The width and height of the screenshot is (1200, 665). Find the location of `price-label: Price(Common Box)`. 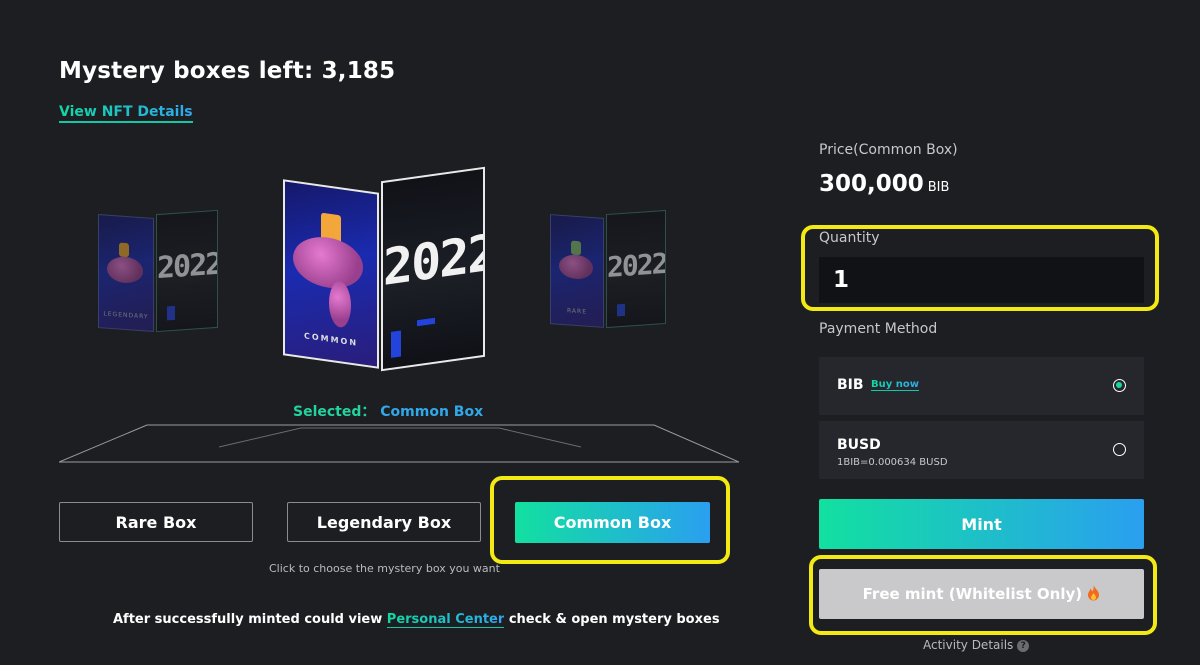

price-label: Price(Common Box) is located at coordinates (888, 150).